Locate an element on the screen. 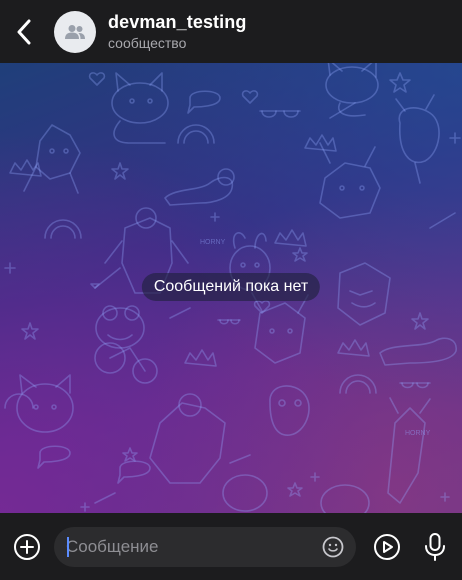  smile-icon is located at coordinates (333, 546).